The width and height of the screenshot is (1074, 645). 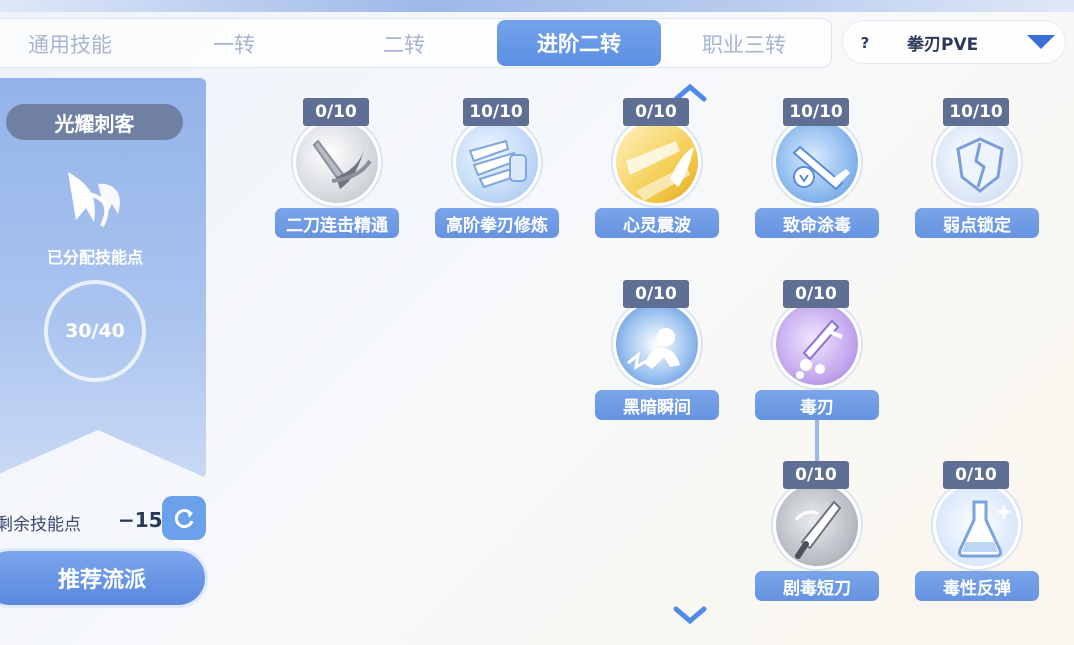 I want to click on assigned-points-ring: 30/40, so click(x=95, y=331).